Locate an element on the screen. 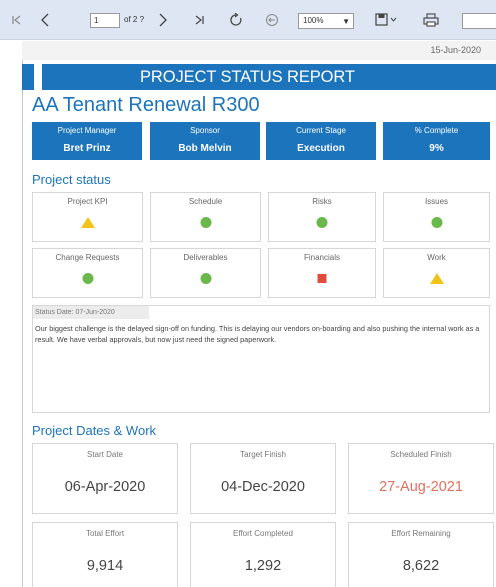  info-label: Current Stage is located at coordinates (321, 130).